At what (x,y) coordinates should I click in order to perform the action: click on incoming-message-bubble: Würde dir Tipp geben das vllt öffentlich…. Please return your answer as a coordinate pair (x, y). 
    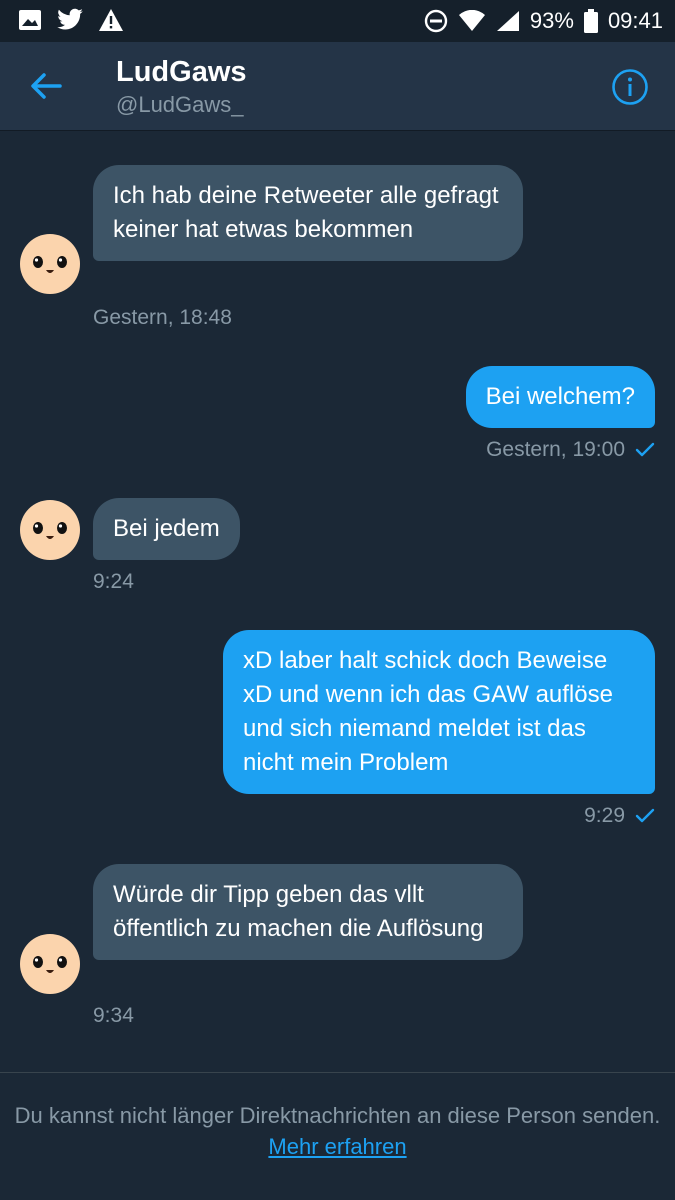
    Looking at the image, I should click on (308, 912).